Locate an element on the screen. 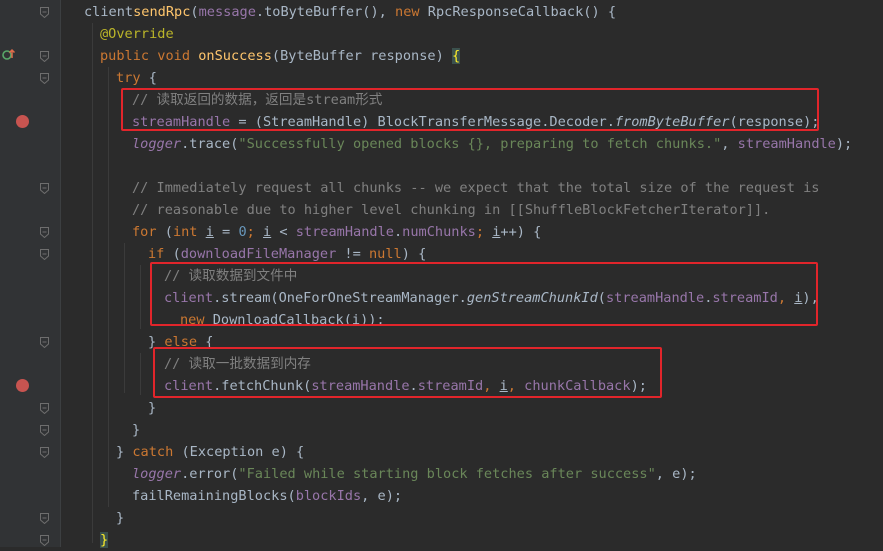  code-line: @Override is located at coordinates (137, 34).